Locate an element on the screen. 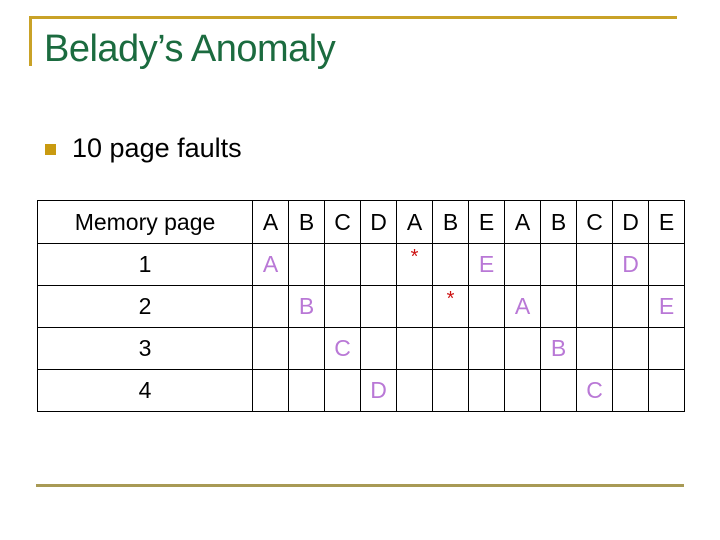  frame-label: 4 is located at coordinates (145, 390).